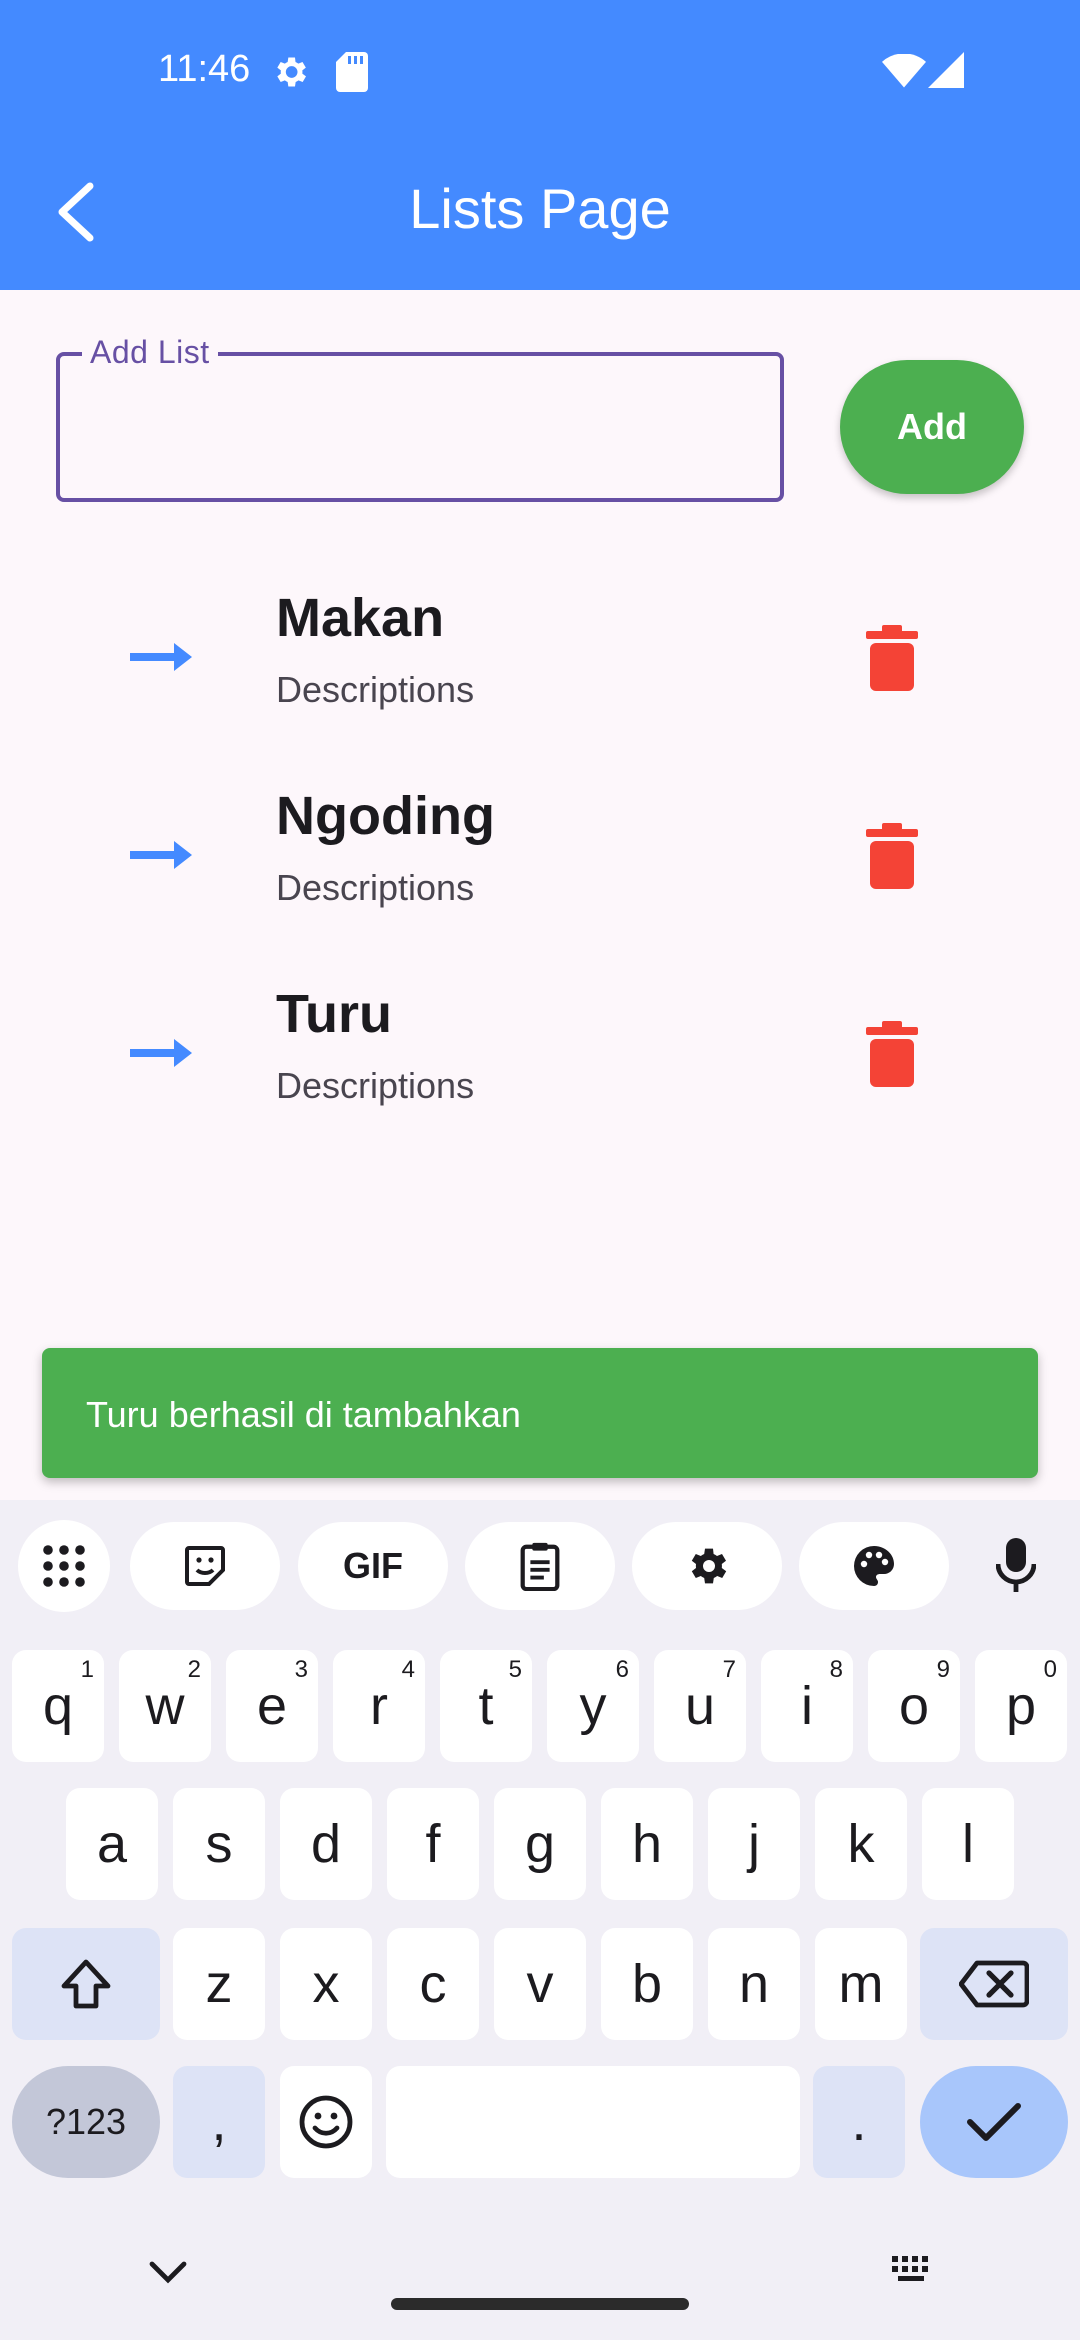  Describe the element at coordinates (303, 1414) in the screenshot. I see `snackbar-message: Turu berhasil di tambahkan` at that location.